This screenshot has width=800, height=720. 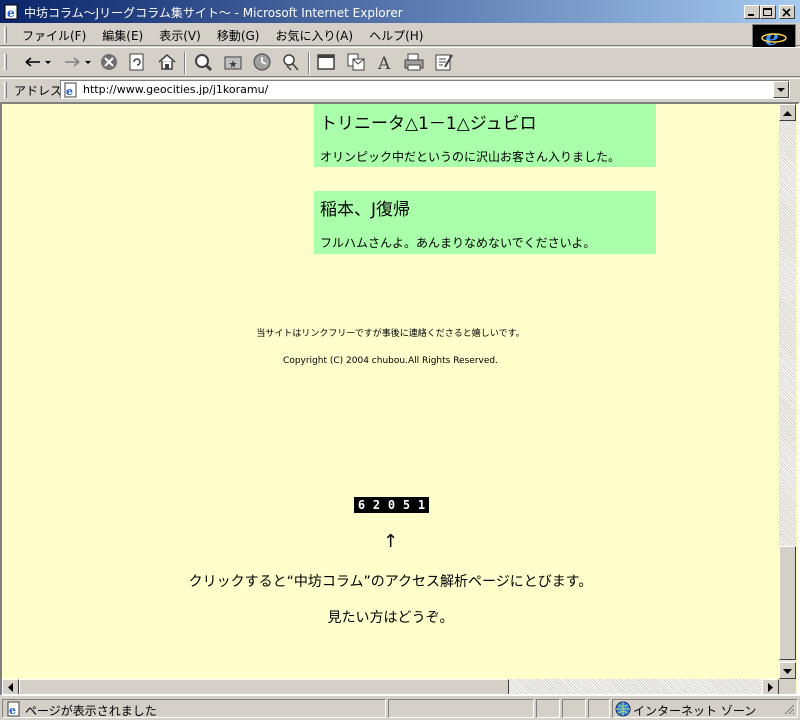 What do you see at coordinates (91, 711) in the screenshot?
I see `status-text: ページが表示されました` at bounding box center [91, 711].